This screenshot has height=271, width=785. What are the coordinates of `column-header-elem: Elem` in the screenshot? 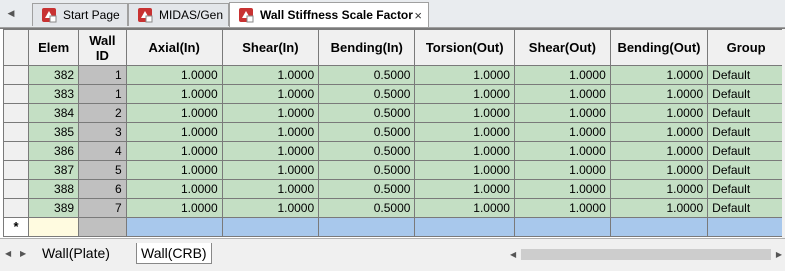 It's located at (54, 47).